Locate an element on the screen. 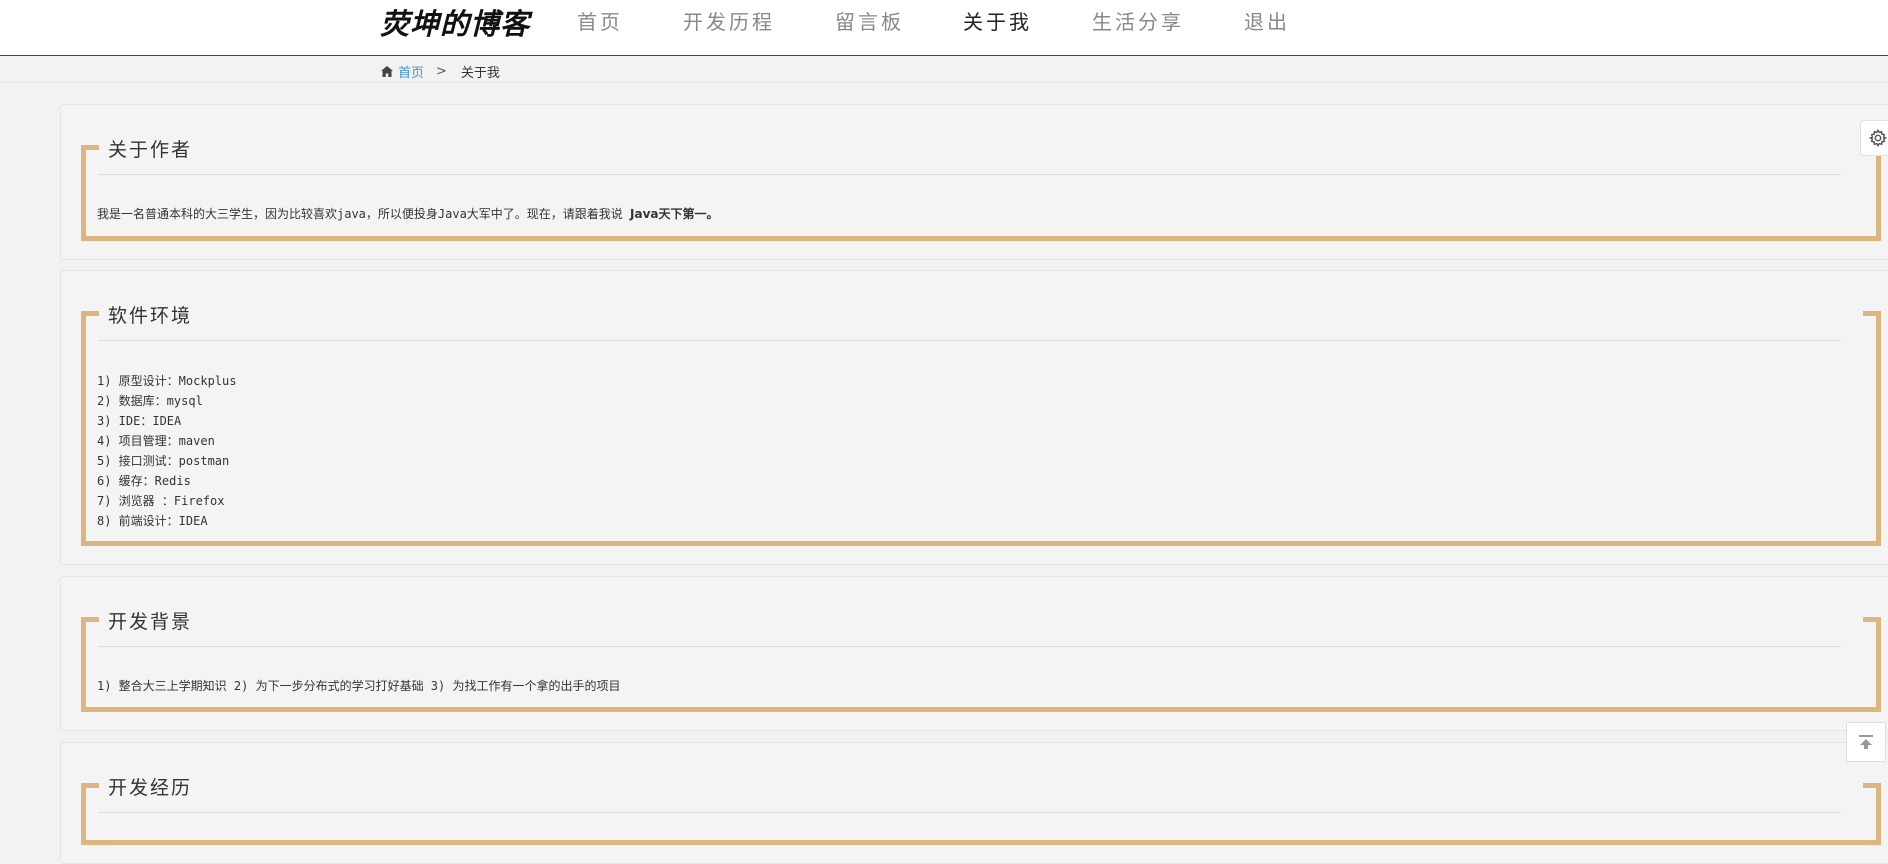 The width and height of the screenshot is (1888, 864). back-to-top-button is located at coordinates (1866, 742).